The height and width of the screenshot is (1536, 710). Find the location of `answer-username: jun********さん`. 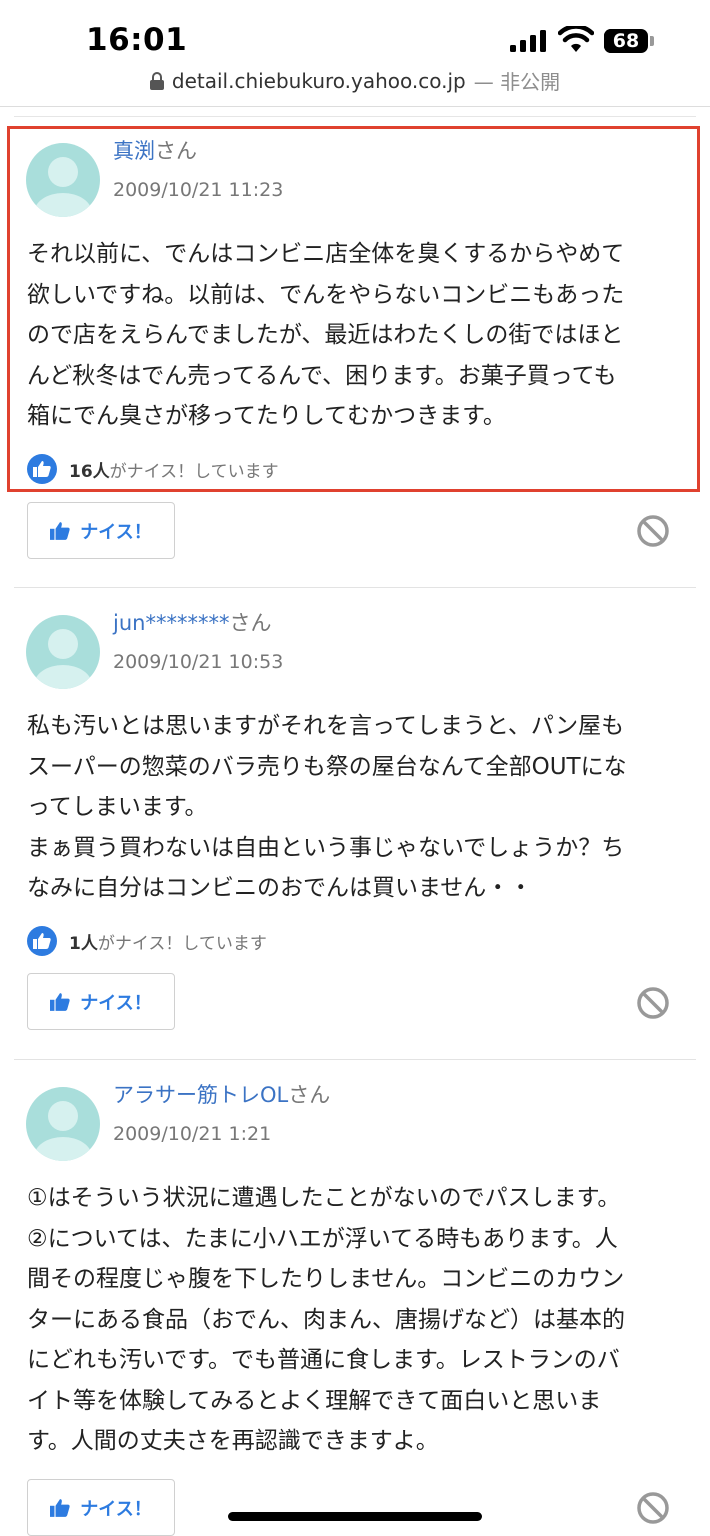

answer-username: jun********さん is located at coordinates (192, 622).